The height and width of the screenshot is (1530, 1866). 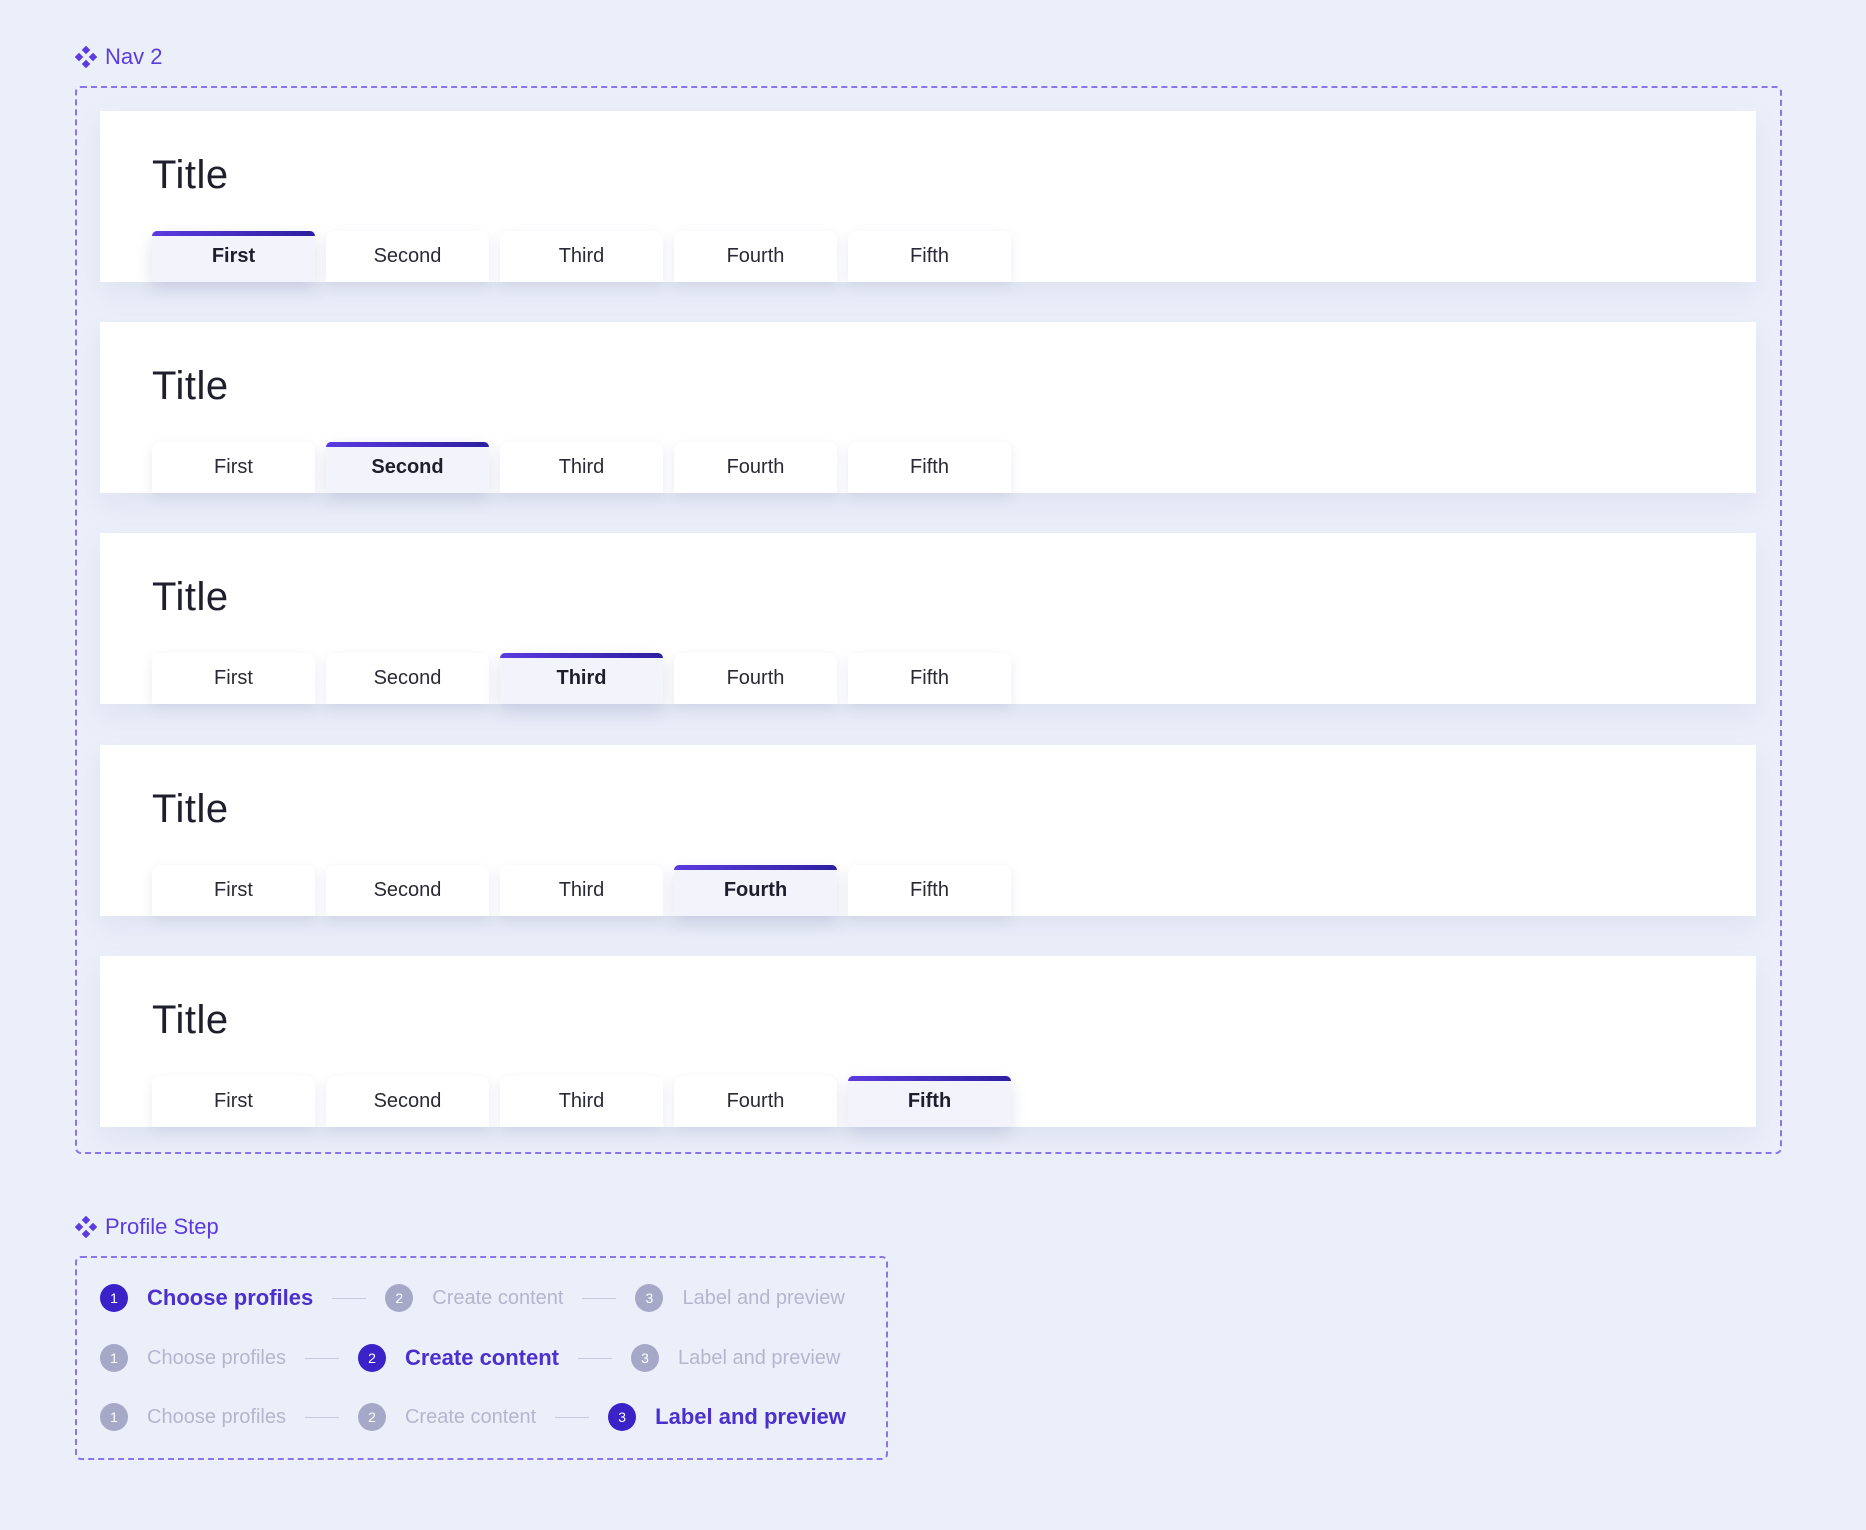 I want to click on profile-section-title: Profile Step, so click(x=162, y=1226).